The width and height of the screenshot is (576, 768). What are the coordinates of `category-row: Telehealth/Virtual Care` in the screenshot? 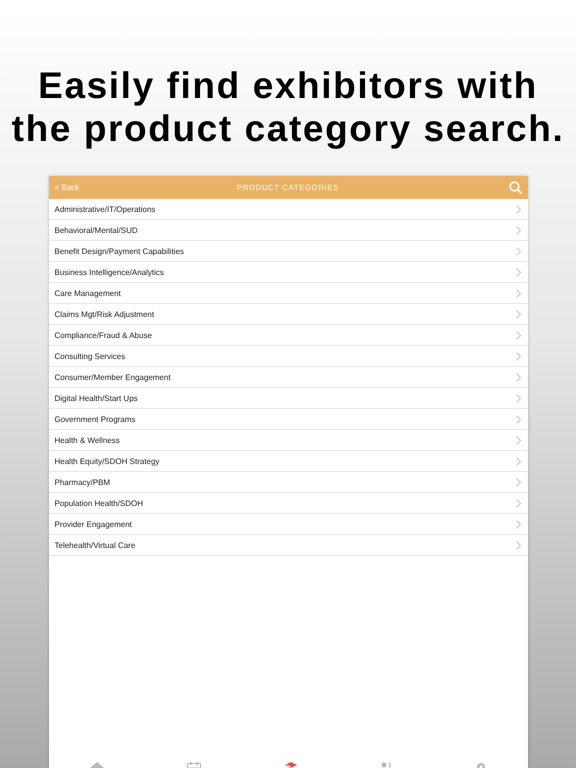 It's located at (288, 545).